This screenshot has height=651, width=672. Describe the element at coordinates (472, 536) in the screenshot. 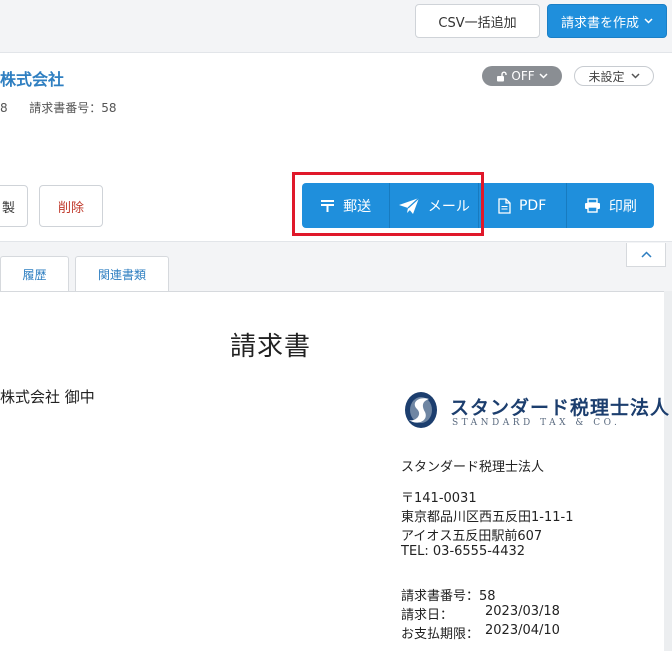

I see `issuer-address-line2: アイオス五反田駅前607` at that location.